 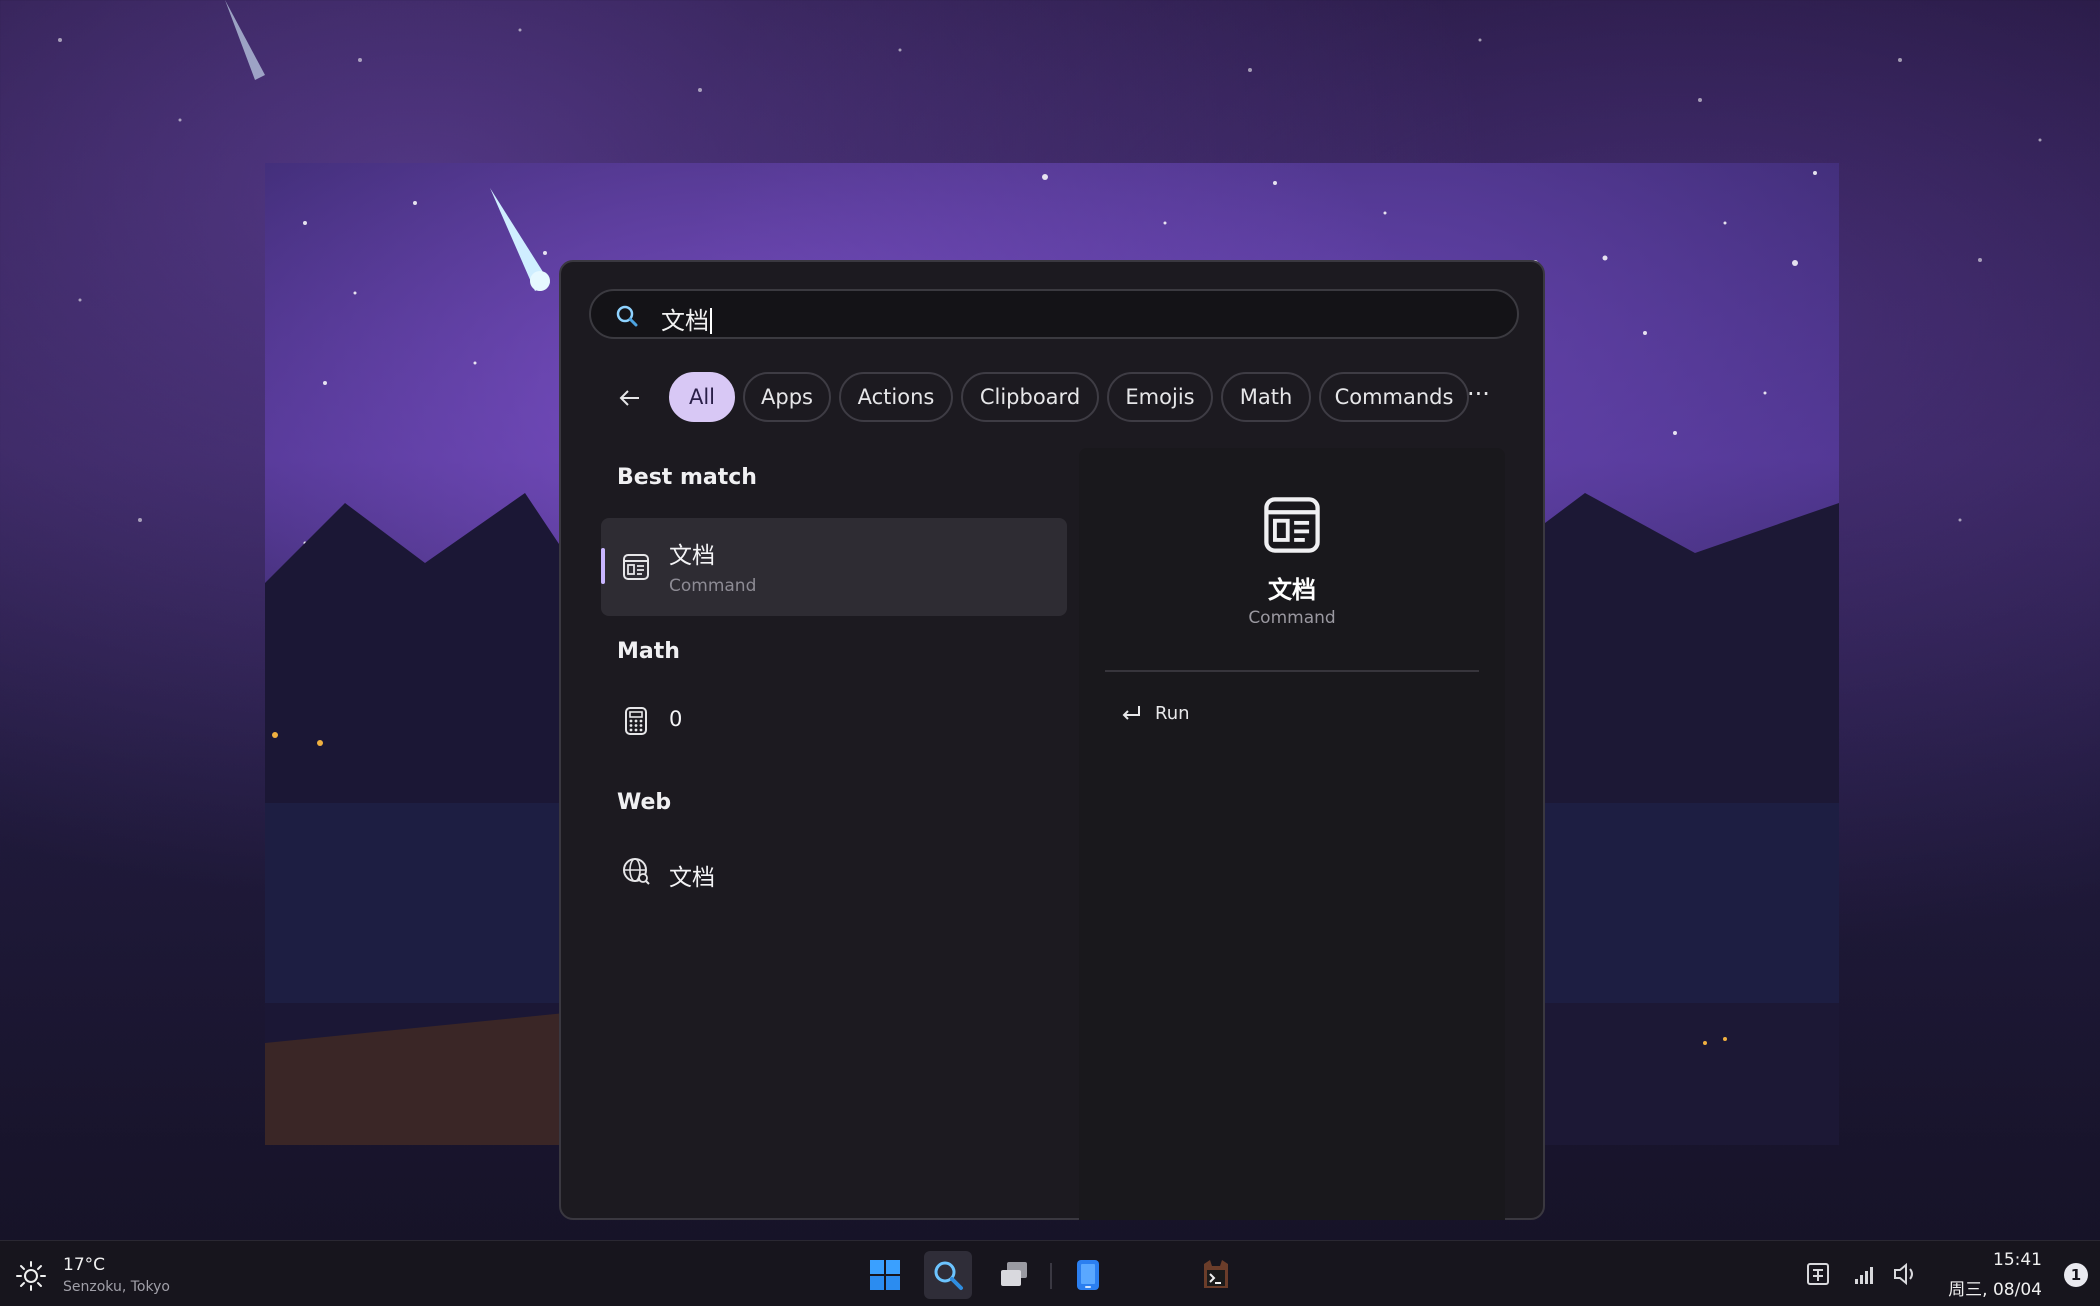 What do you see at coordinates (1292, 590) in the screenshot?
I see `details-title: 文档` at bounding box center [1292, 590].